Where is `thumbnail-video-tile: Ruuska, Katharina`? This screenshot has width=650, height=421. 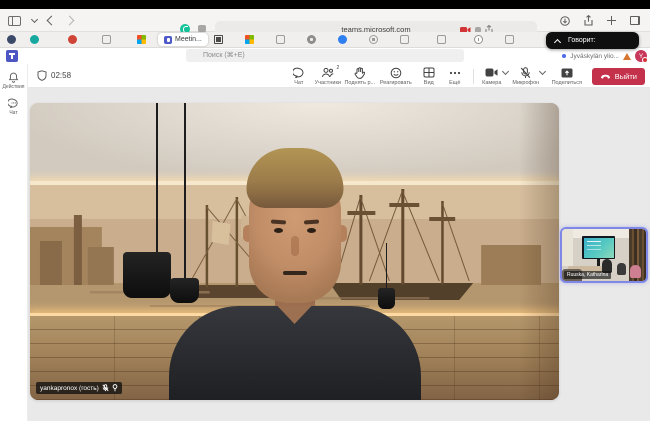 thumbnail-video-tile: Ruuska, Katharina is located at coordinates (604, 255).